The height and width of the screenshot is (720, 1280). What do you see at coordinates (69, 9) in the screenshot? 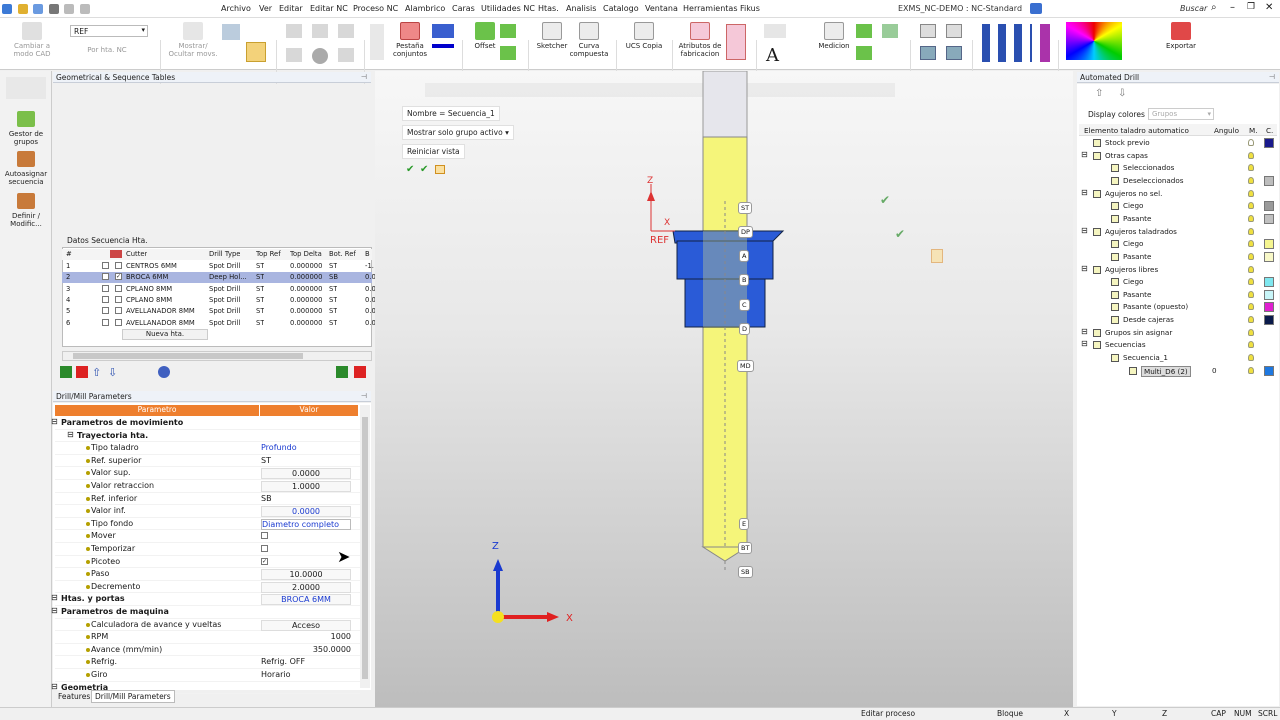
I see `undo-icon` at bounding box center [69, 9].